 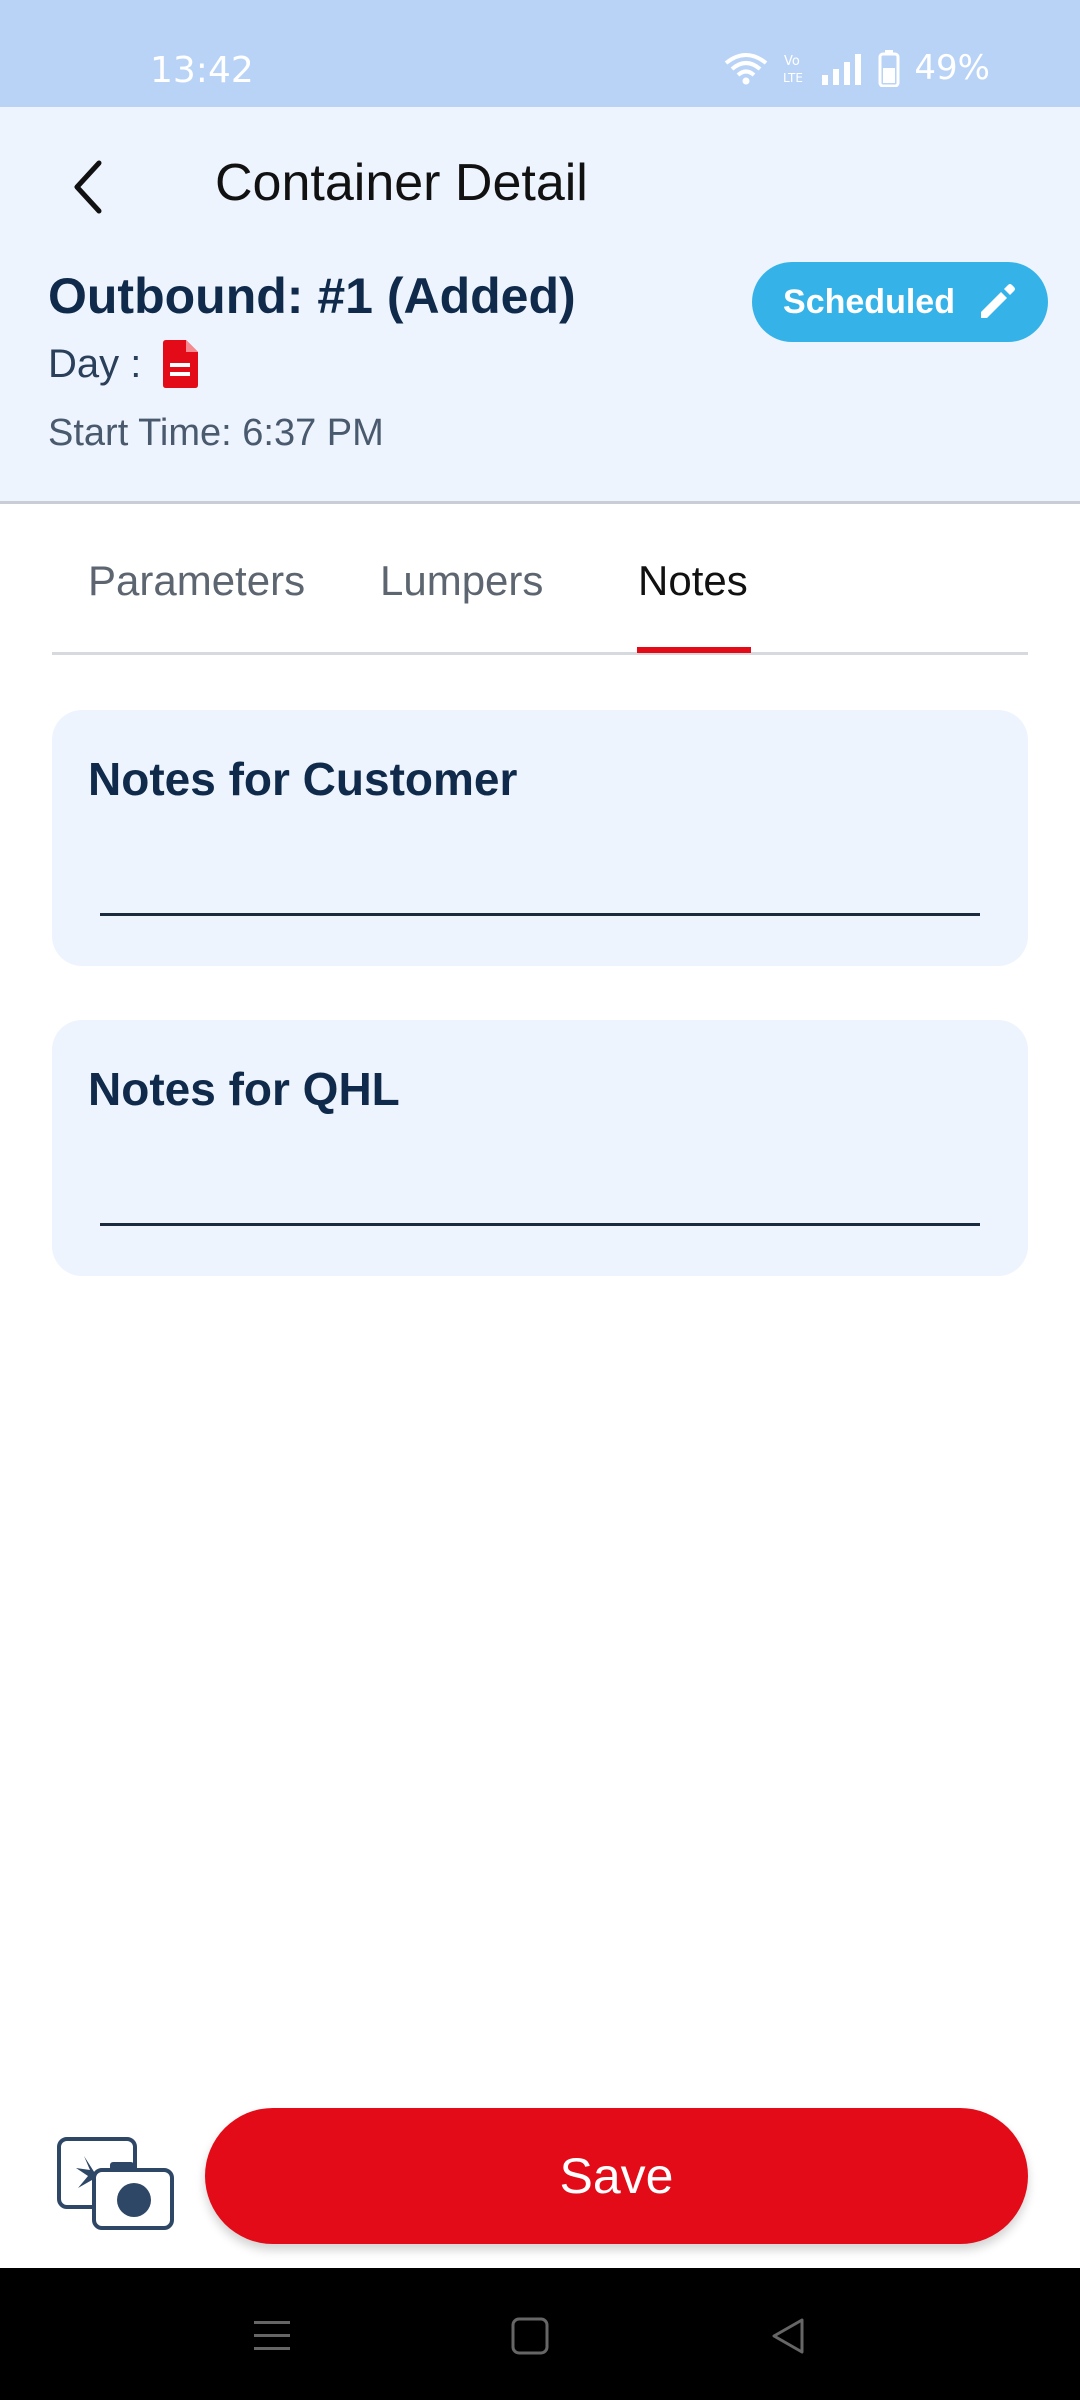 I want to click on home-button, so click(x=530, y=2336).